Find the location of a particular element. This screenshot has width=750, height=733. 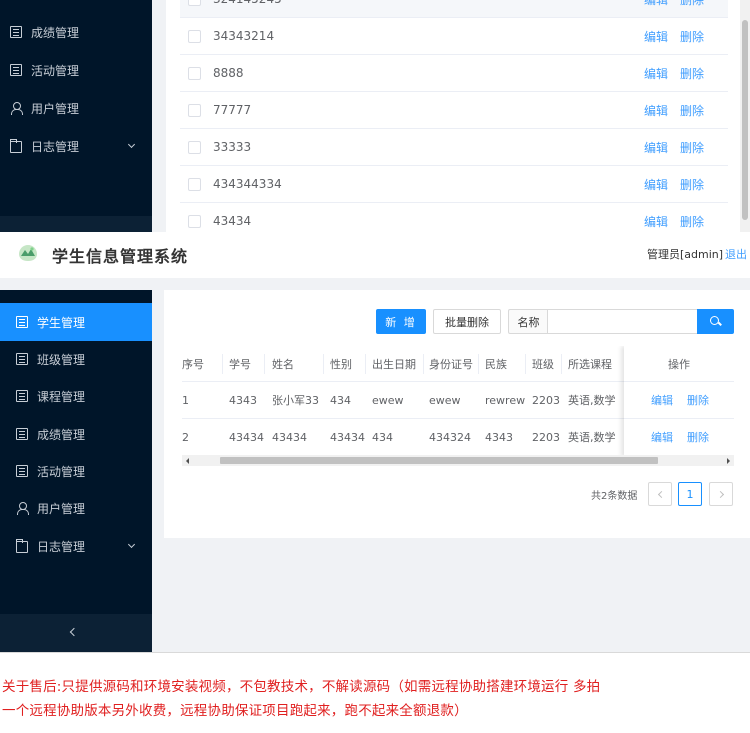

sidebar-item-scores: 成绩管理 is located at coordinates (76, 434).